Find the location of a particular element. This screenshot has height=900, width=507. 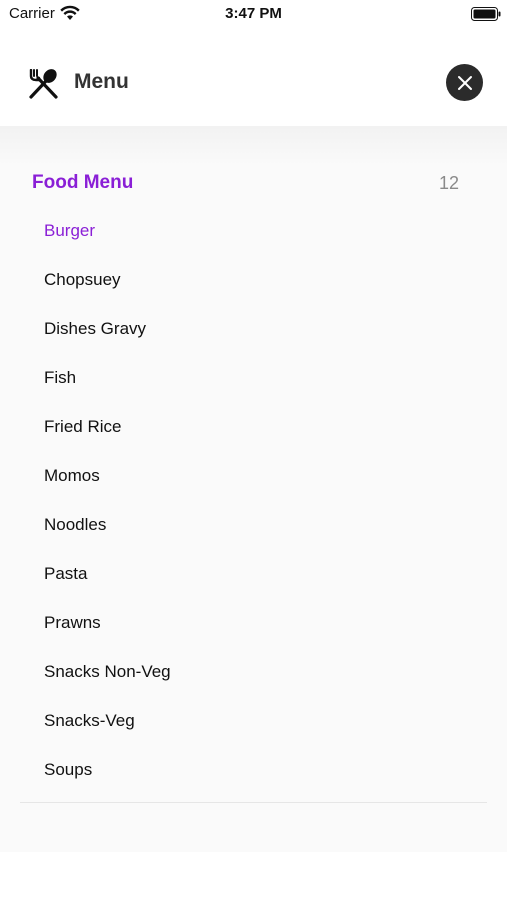

close-icon is located at coordinates (464, 82).